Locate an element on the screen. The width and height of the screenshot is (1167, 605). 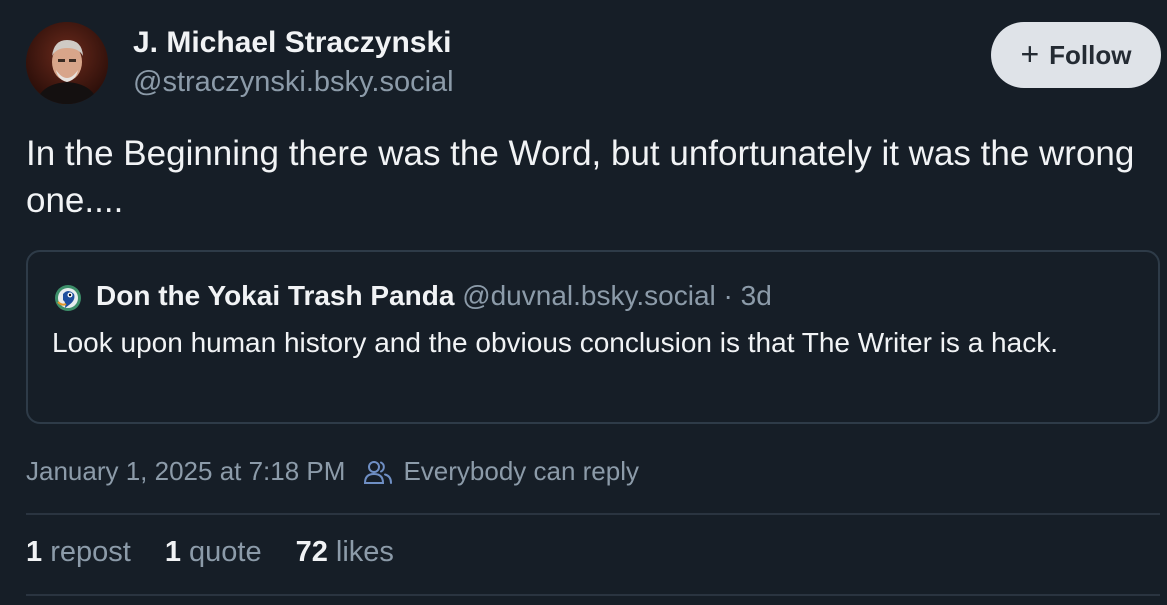
quoted-author-name: Don the Yokai Trash Panda is located at coordinates (275, 295).